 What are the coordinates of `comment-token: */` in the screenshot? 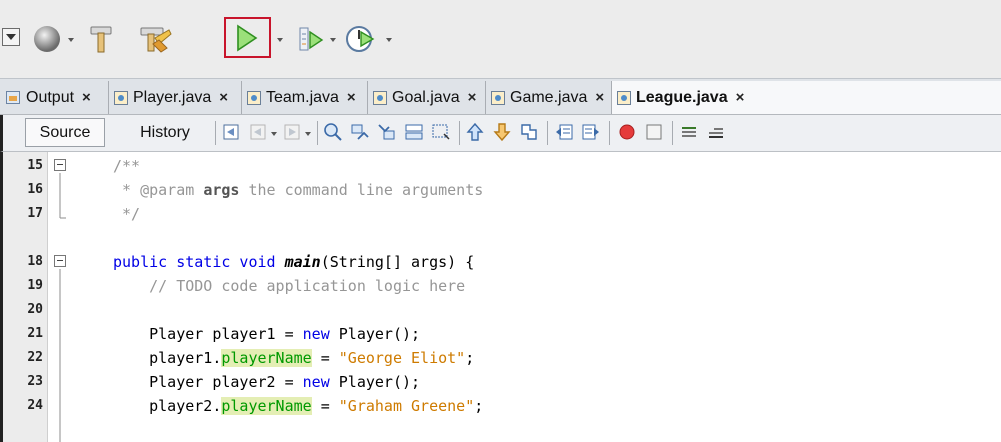 It's located at (127, 214).